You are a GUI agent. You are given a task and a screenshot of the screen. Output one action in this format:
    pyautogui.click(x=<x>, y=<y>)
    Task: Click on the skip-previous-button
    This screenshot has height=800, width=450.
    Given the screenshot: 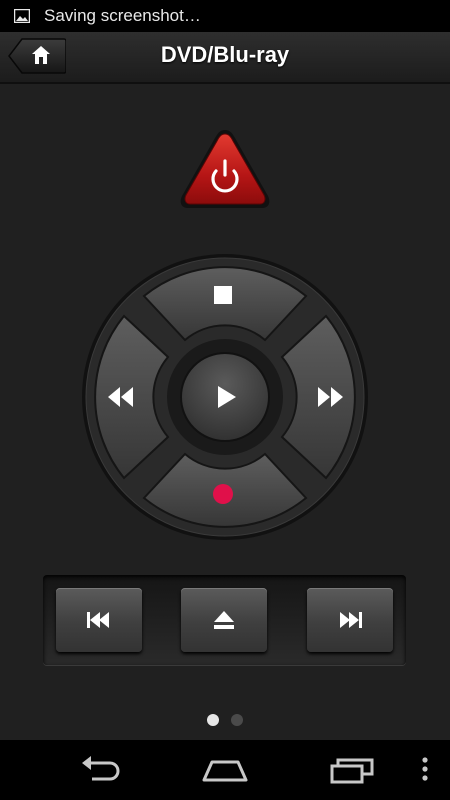 What is the action you would take?
    pyautogui.click(x=99, y=620)
    